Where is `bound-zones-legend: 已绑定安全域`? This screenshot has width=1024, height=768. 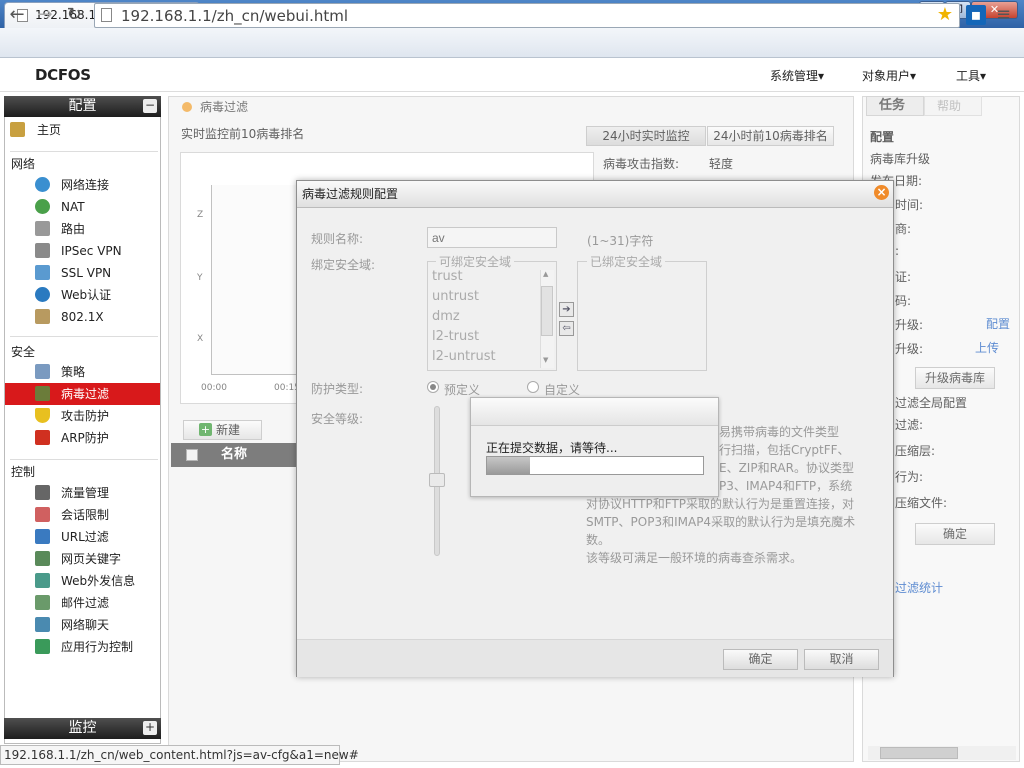
bound-zones-legend: 已绑定安全域 is located at coordinates (626, 261).